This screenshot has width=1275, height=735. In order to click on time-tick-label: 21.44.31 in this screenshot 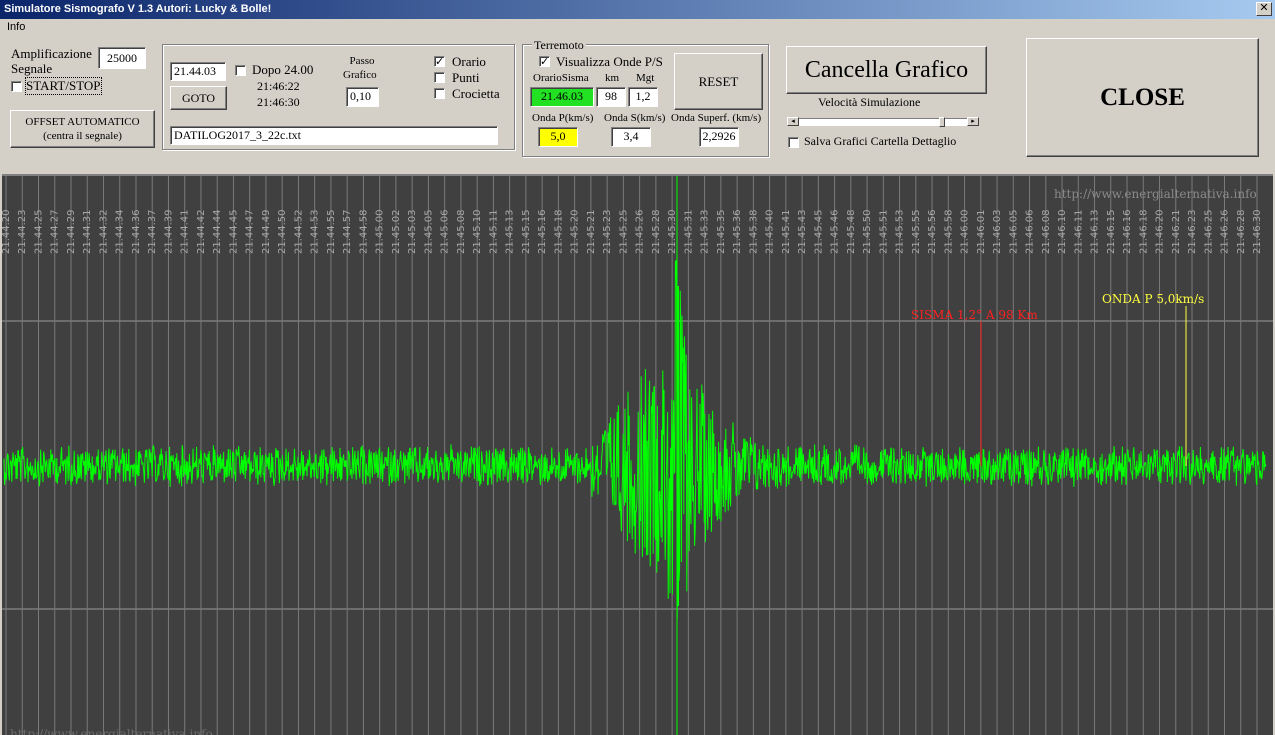, I will do `click(87, 231)`.